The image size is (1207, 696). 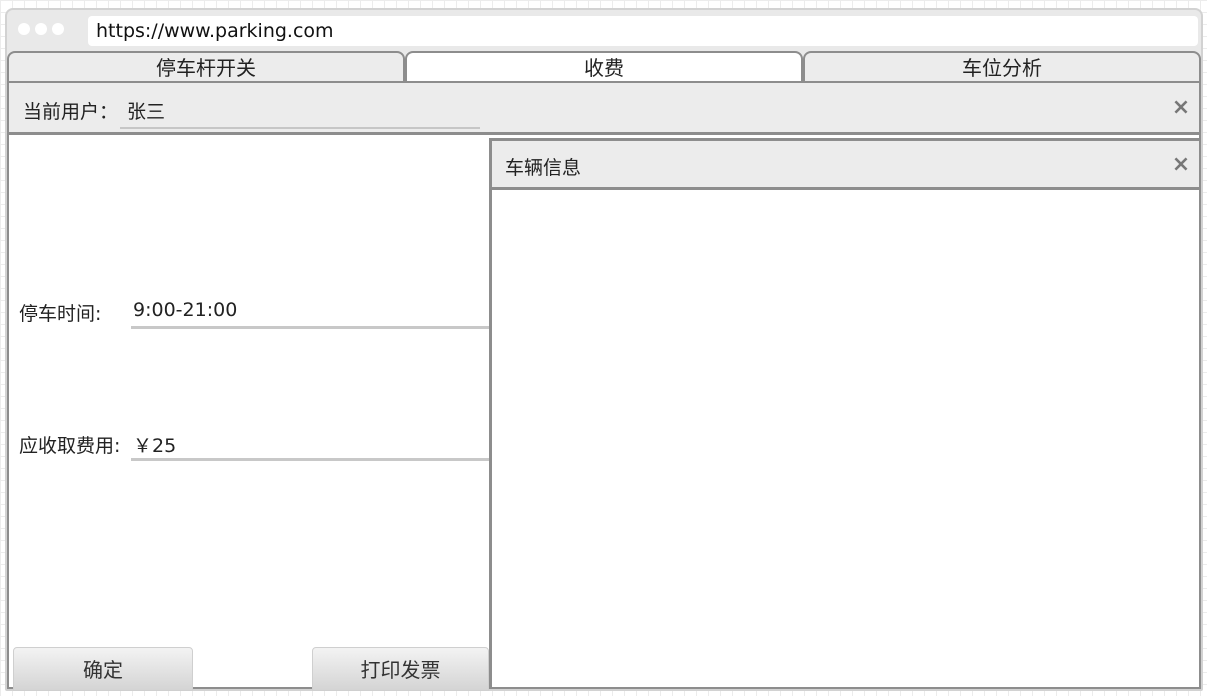 I want to click on fee-label: 应收取费用:, so click(x=70, y=446).